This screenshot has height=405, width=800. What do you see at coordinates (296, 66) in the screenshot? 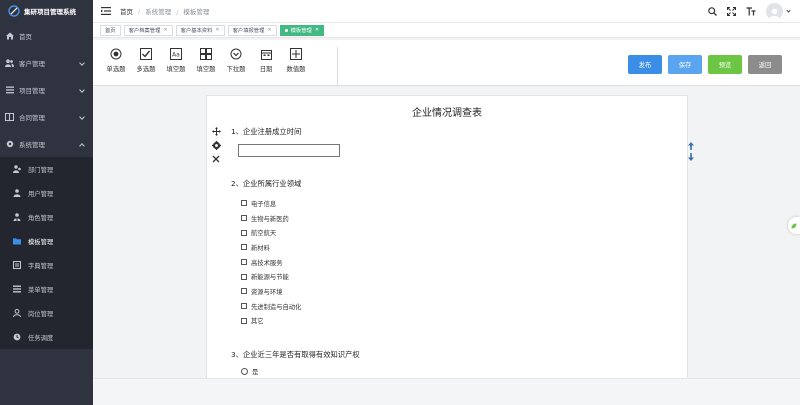
I see `tool-number: 数值题` at bounding box center [296, 66].